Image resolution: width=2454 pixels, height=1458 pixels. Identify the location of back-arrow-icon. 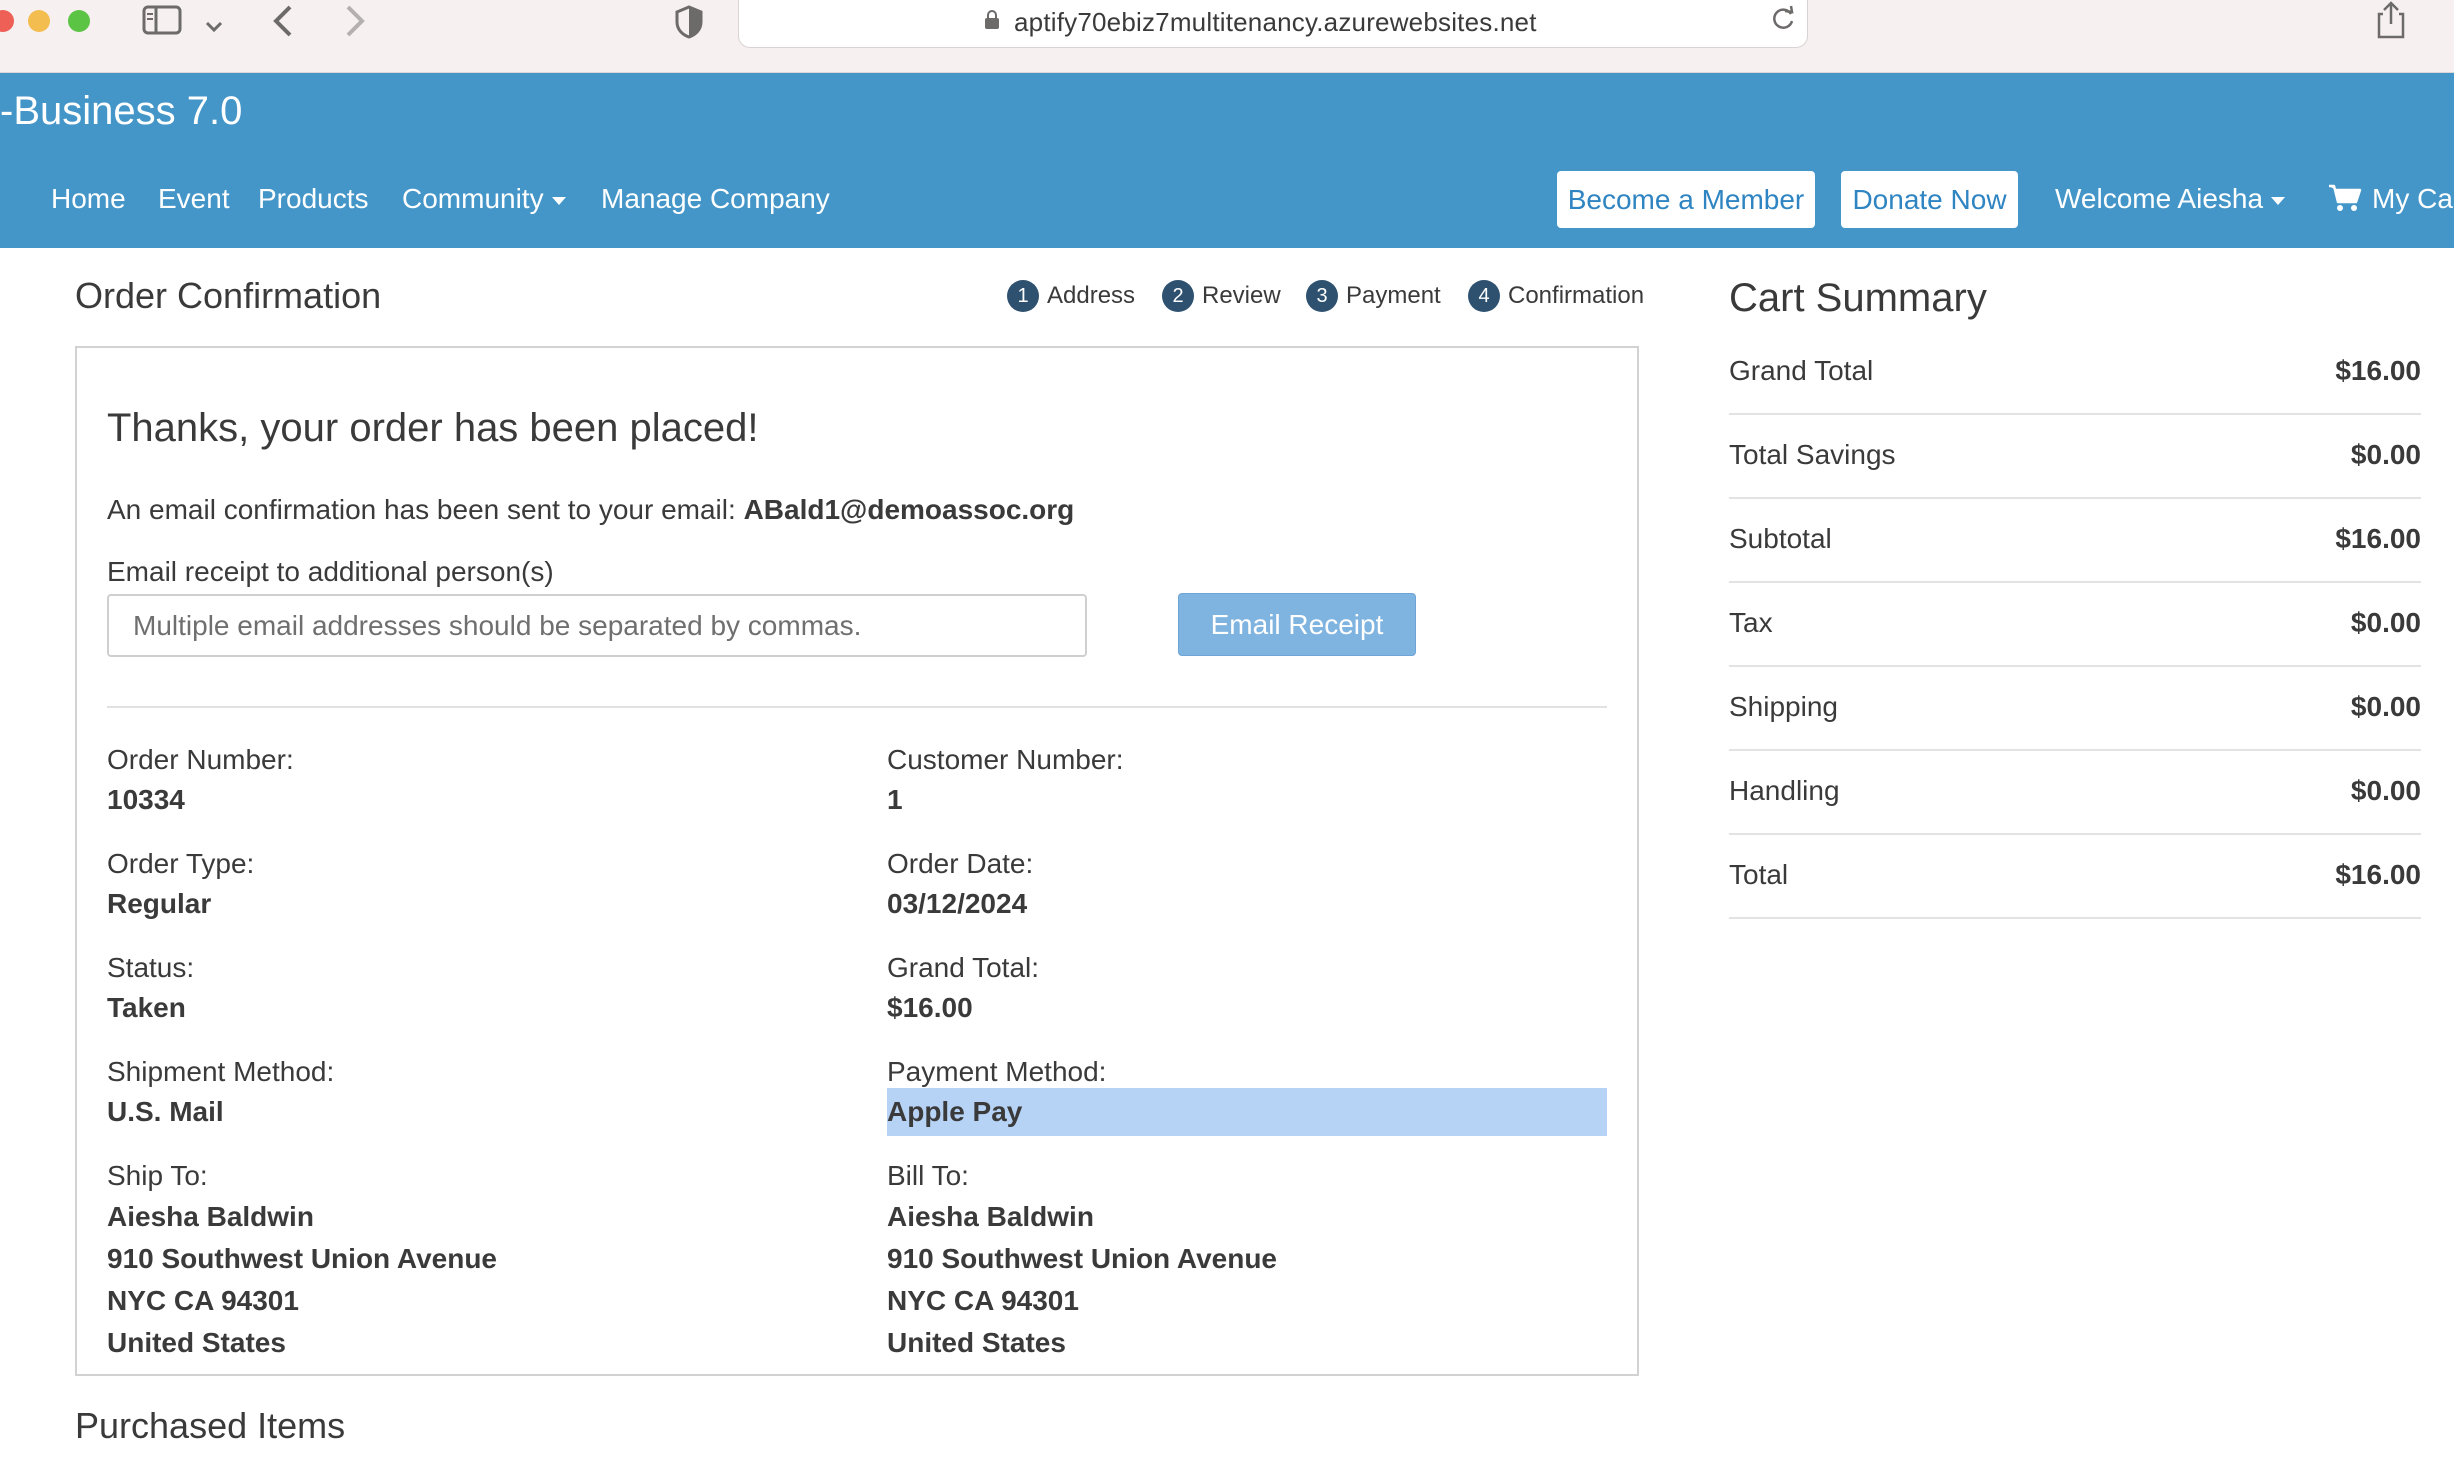
(283, 24).